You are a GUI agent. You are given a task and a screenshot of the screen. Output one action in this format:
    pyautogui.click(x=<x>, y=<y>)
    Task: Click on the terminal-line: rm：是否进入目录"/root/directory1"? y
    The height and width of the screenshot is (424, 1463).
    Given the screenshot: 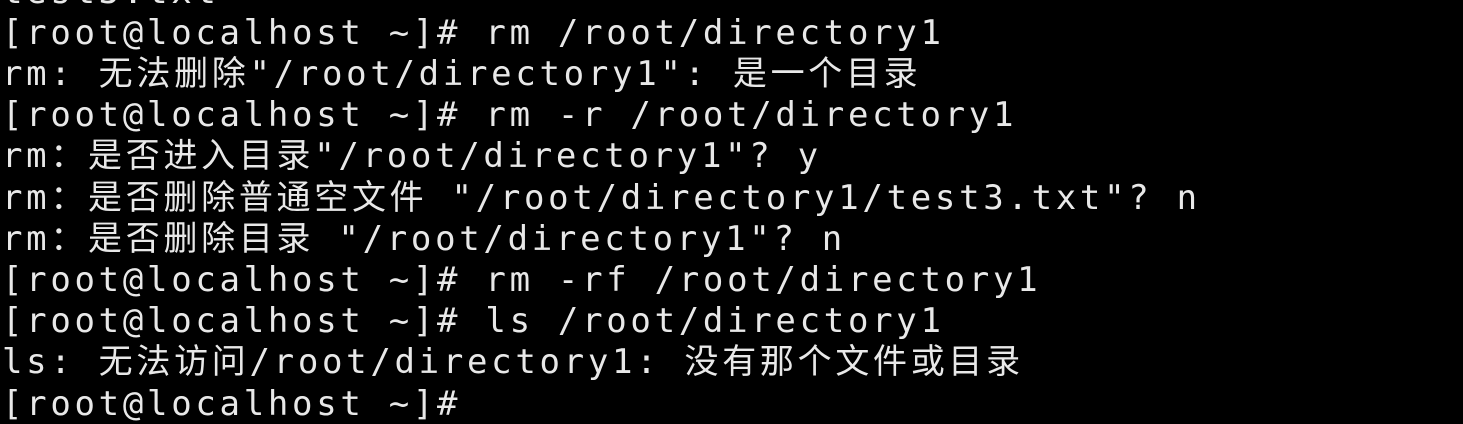 What is the action you would take?
    pyautogui.click(x=412, y=156)
    